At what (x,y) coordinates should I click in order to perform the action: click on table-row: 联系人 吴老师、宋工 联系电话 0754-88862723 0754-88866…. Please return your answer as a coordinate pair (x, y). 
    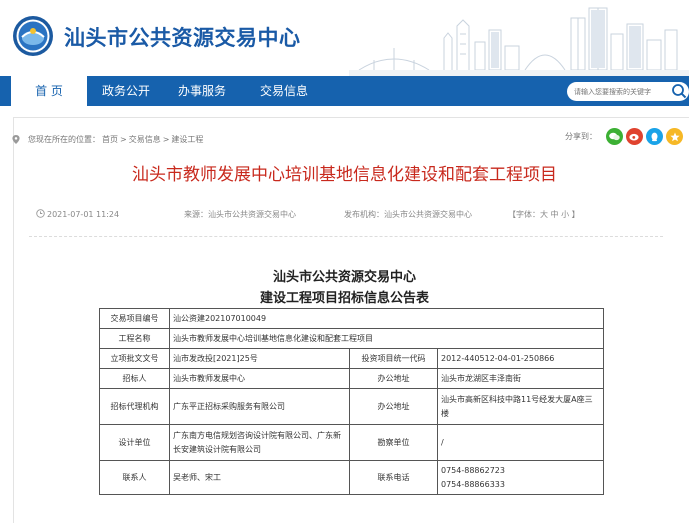
    Looking at the image, I should click on (351, 477).